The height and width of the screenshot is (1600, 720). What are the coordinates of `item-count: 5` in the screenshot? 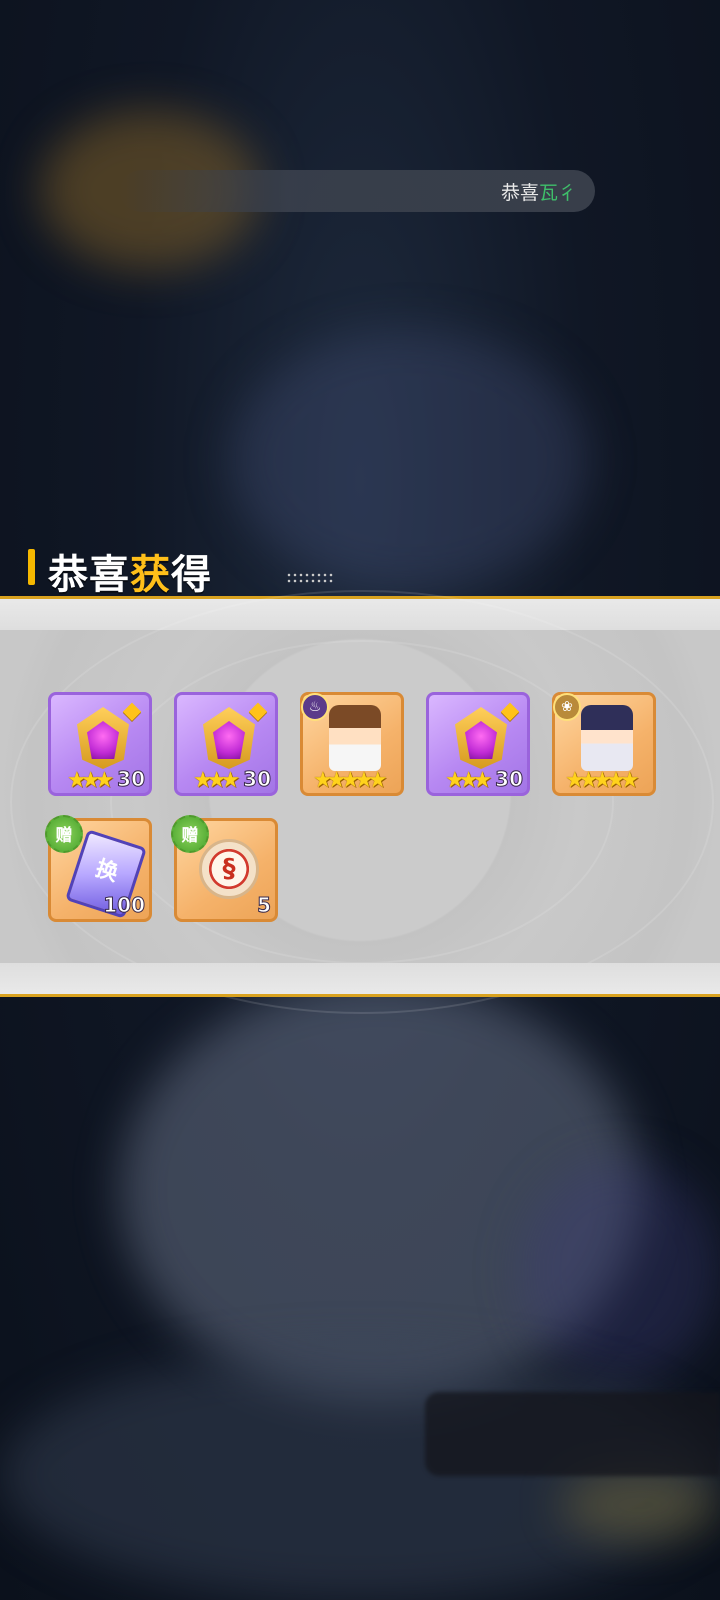 It's located at (264, 905).